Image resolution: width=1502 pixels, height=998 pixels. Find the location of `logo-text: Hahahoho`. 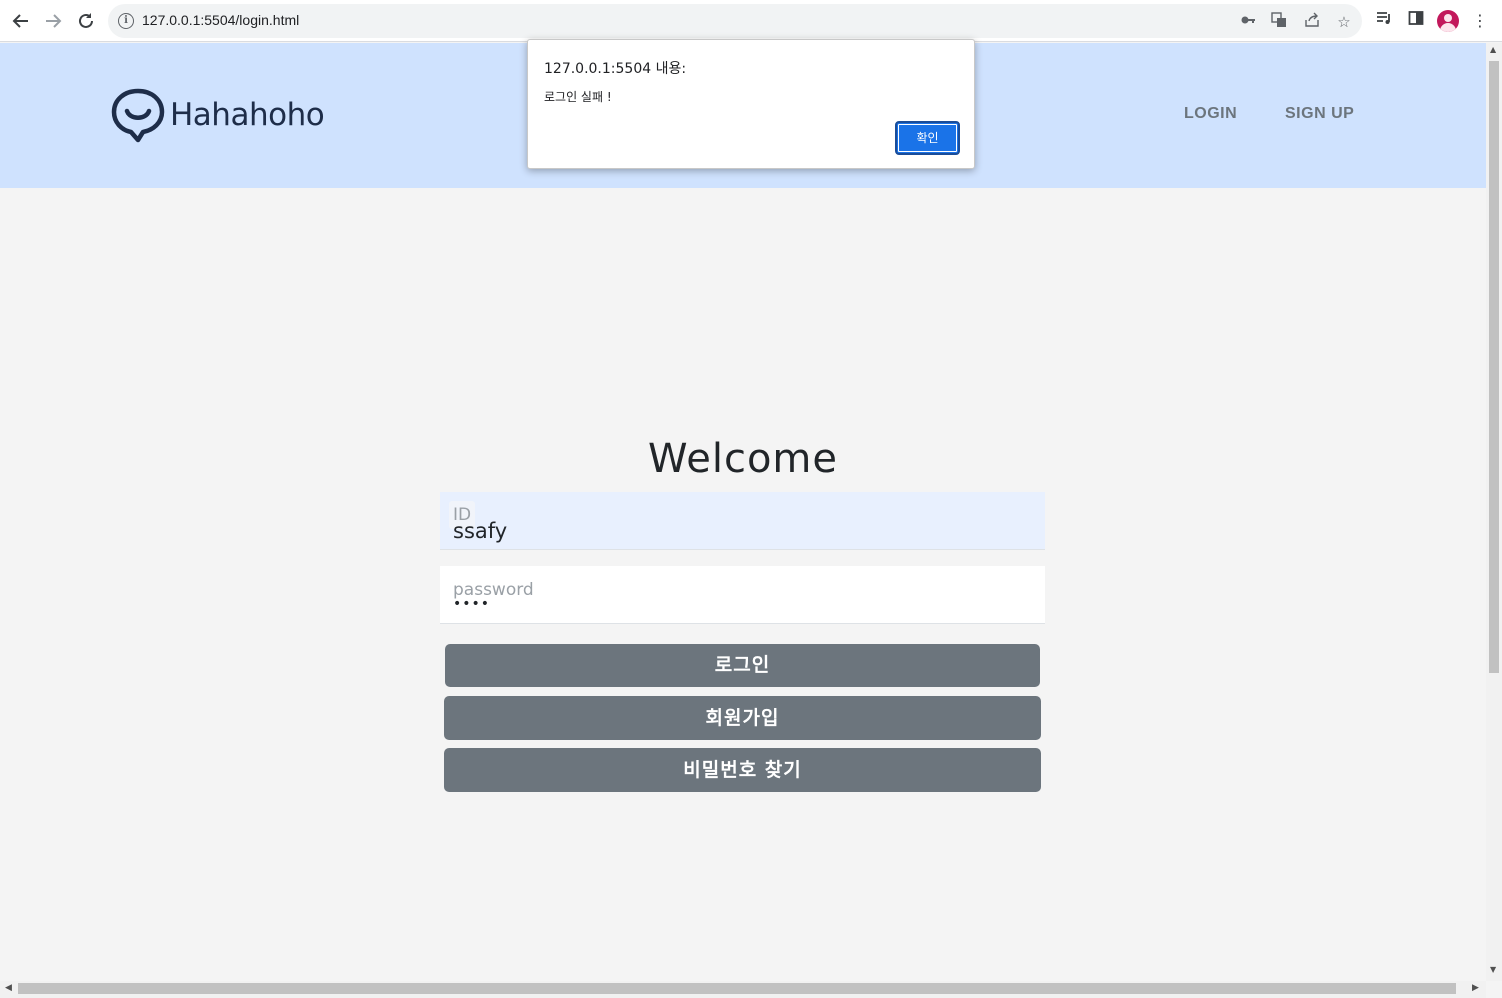

logo-text: Hahahoho is located at coordinates (247, 115).